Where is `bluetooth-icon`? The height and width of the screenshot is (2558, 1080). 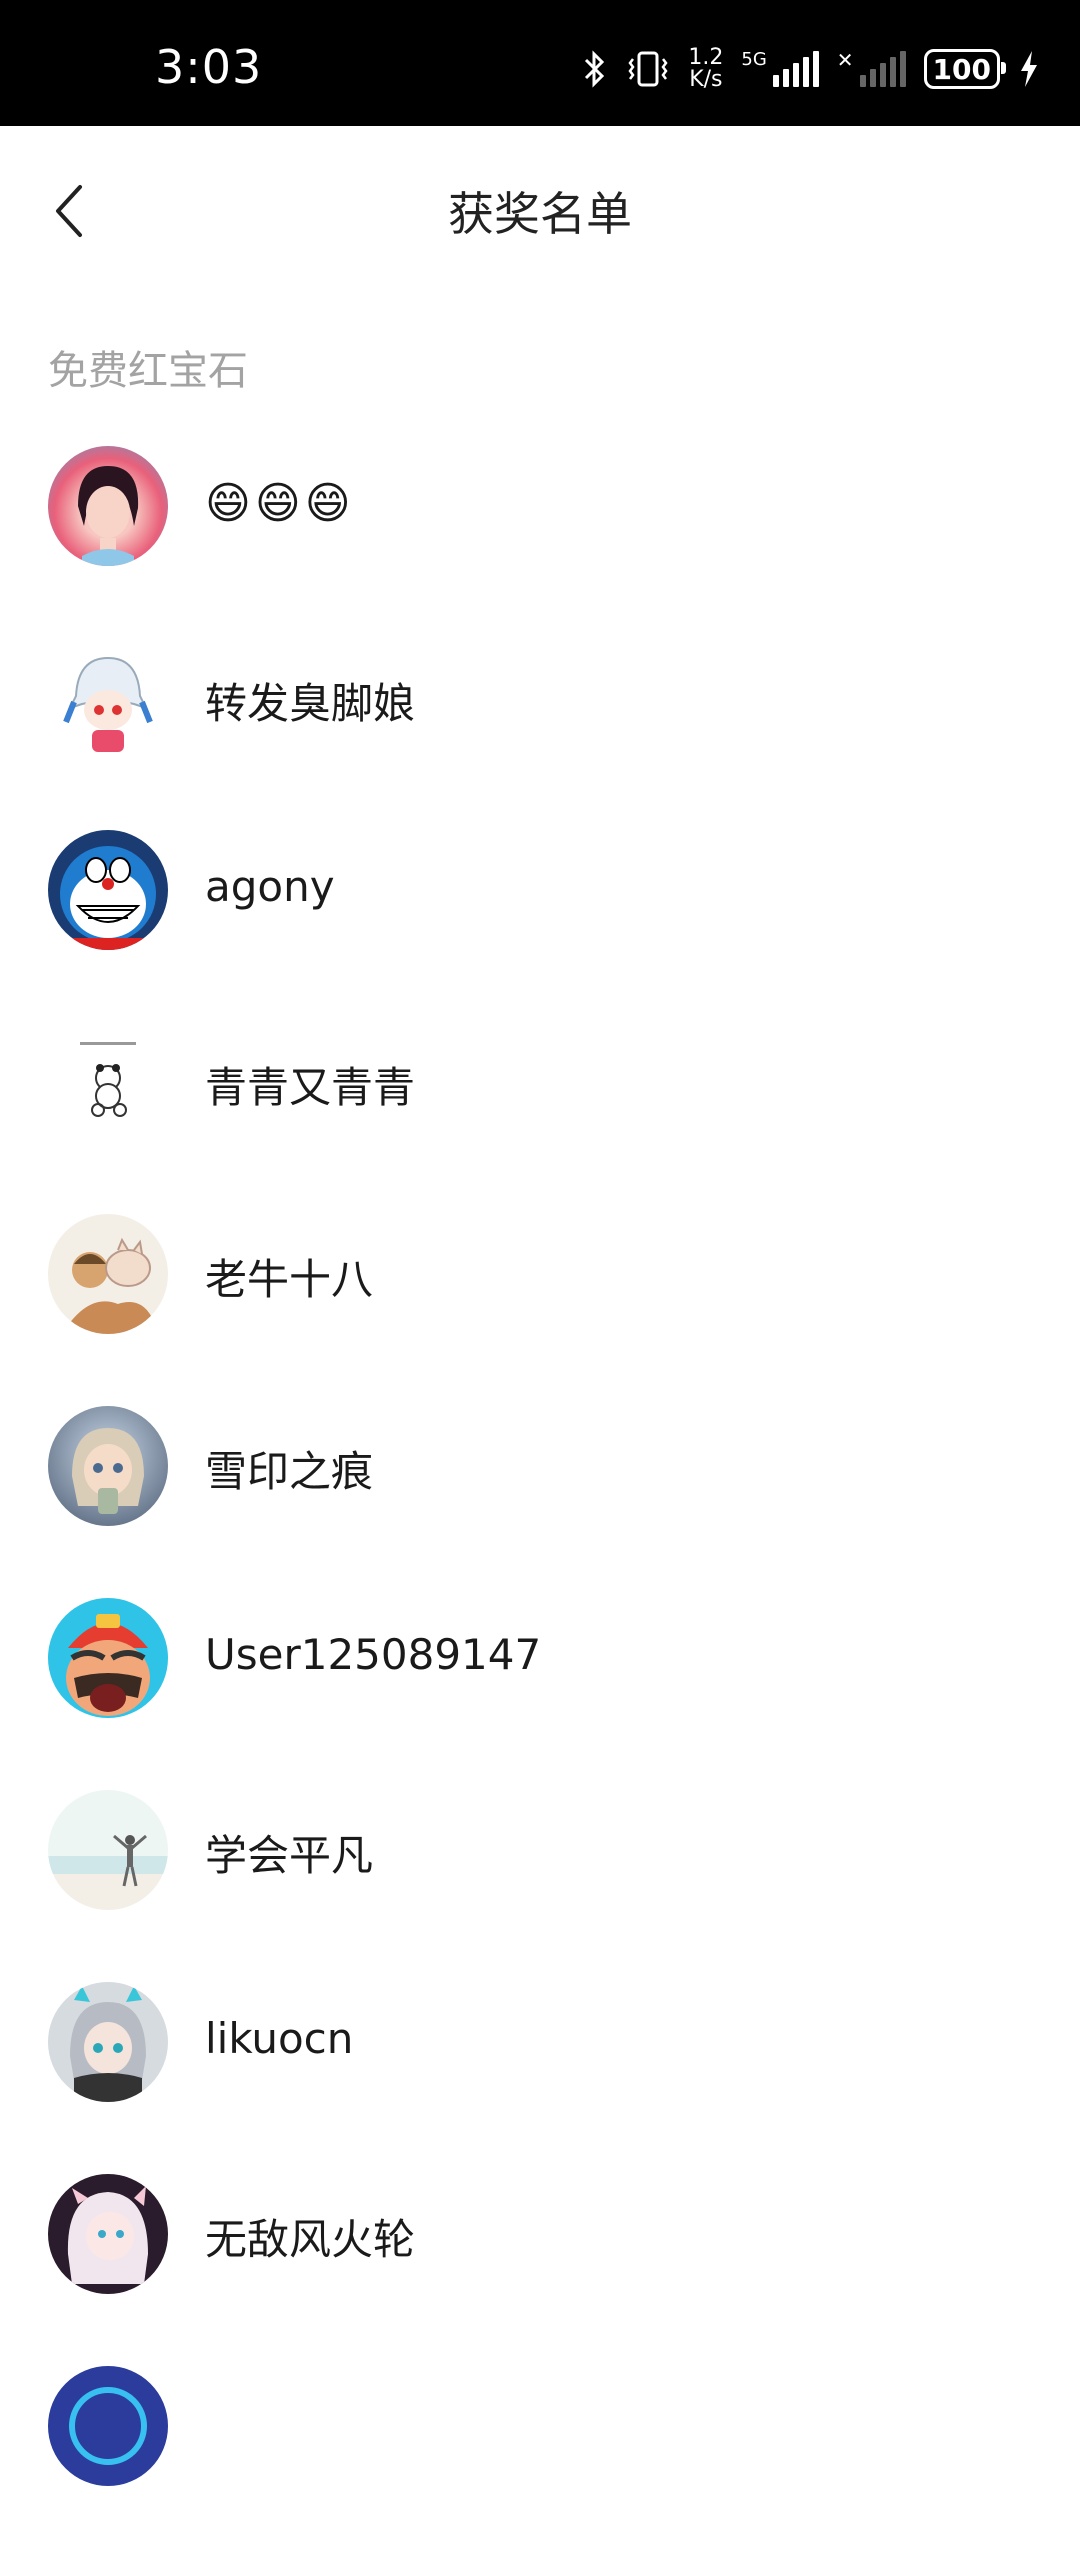
bluetooth-icon is located at coordinates (595, 69).